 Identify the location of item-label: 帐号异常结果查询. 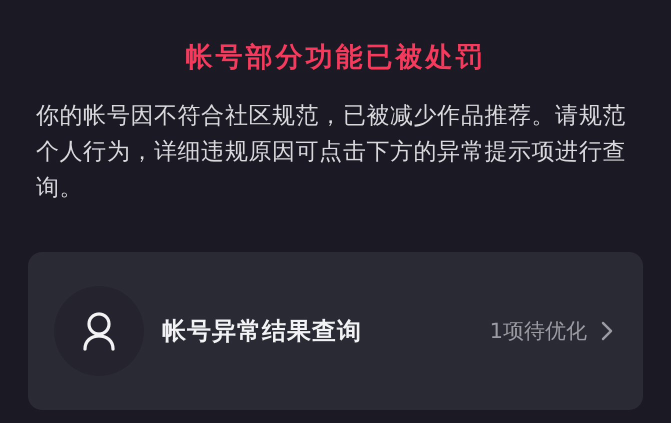
(262, 331).